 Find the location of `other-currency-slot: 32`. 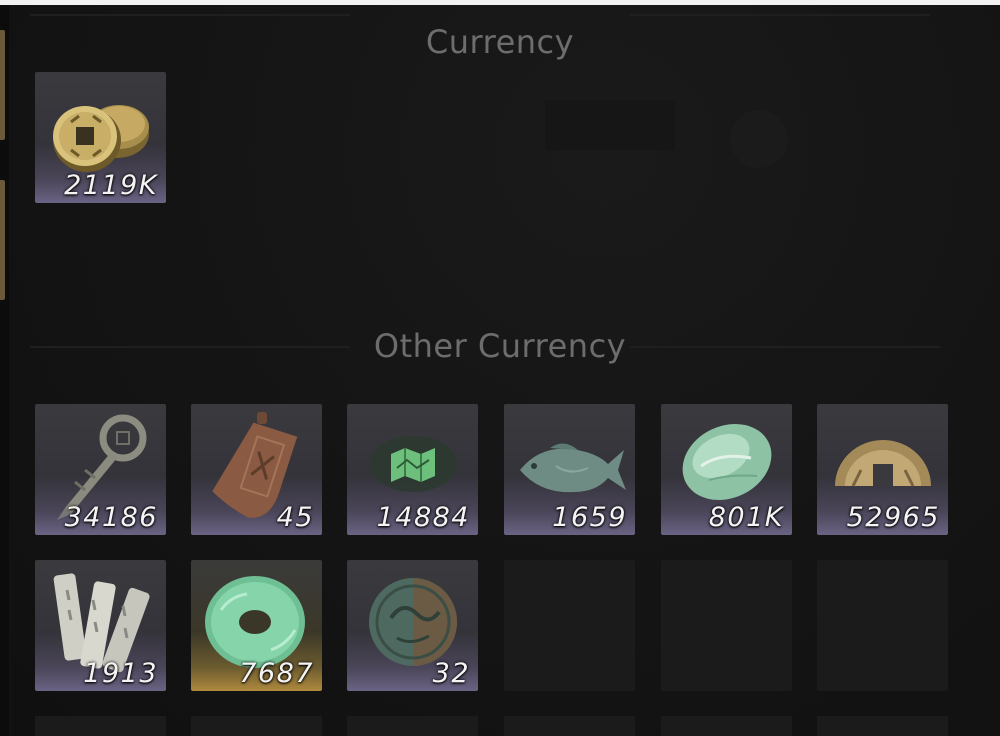

other-currency-slot: 32 is located at coordinates (412, 625).